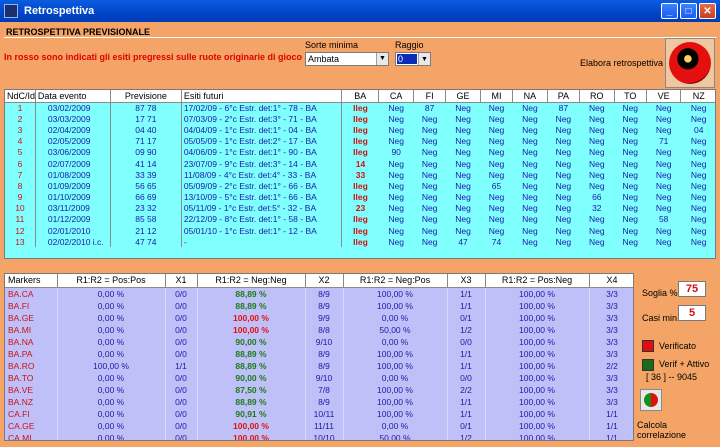 The width and height of the screenshot is (720, 447). Describe the element at coordinates (690, 63) in the screenshot. I see `elabora-retrospettiva-button` at that location.